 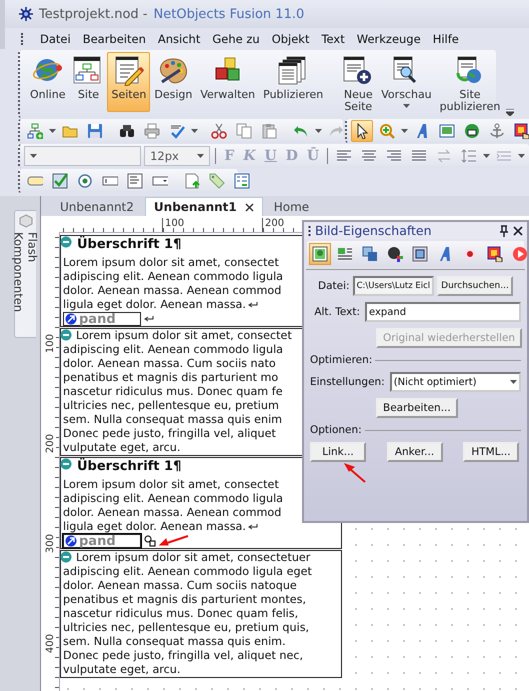 I want to click on cube-icon, so click(x=25, y=221).